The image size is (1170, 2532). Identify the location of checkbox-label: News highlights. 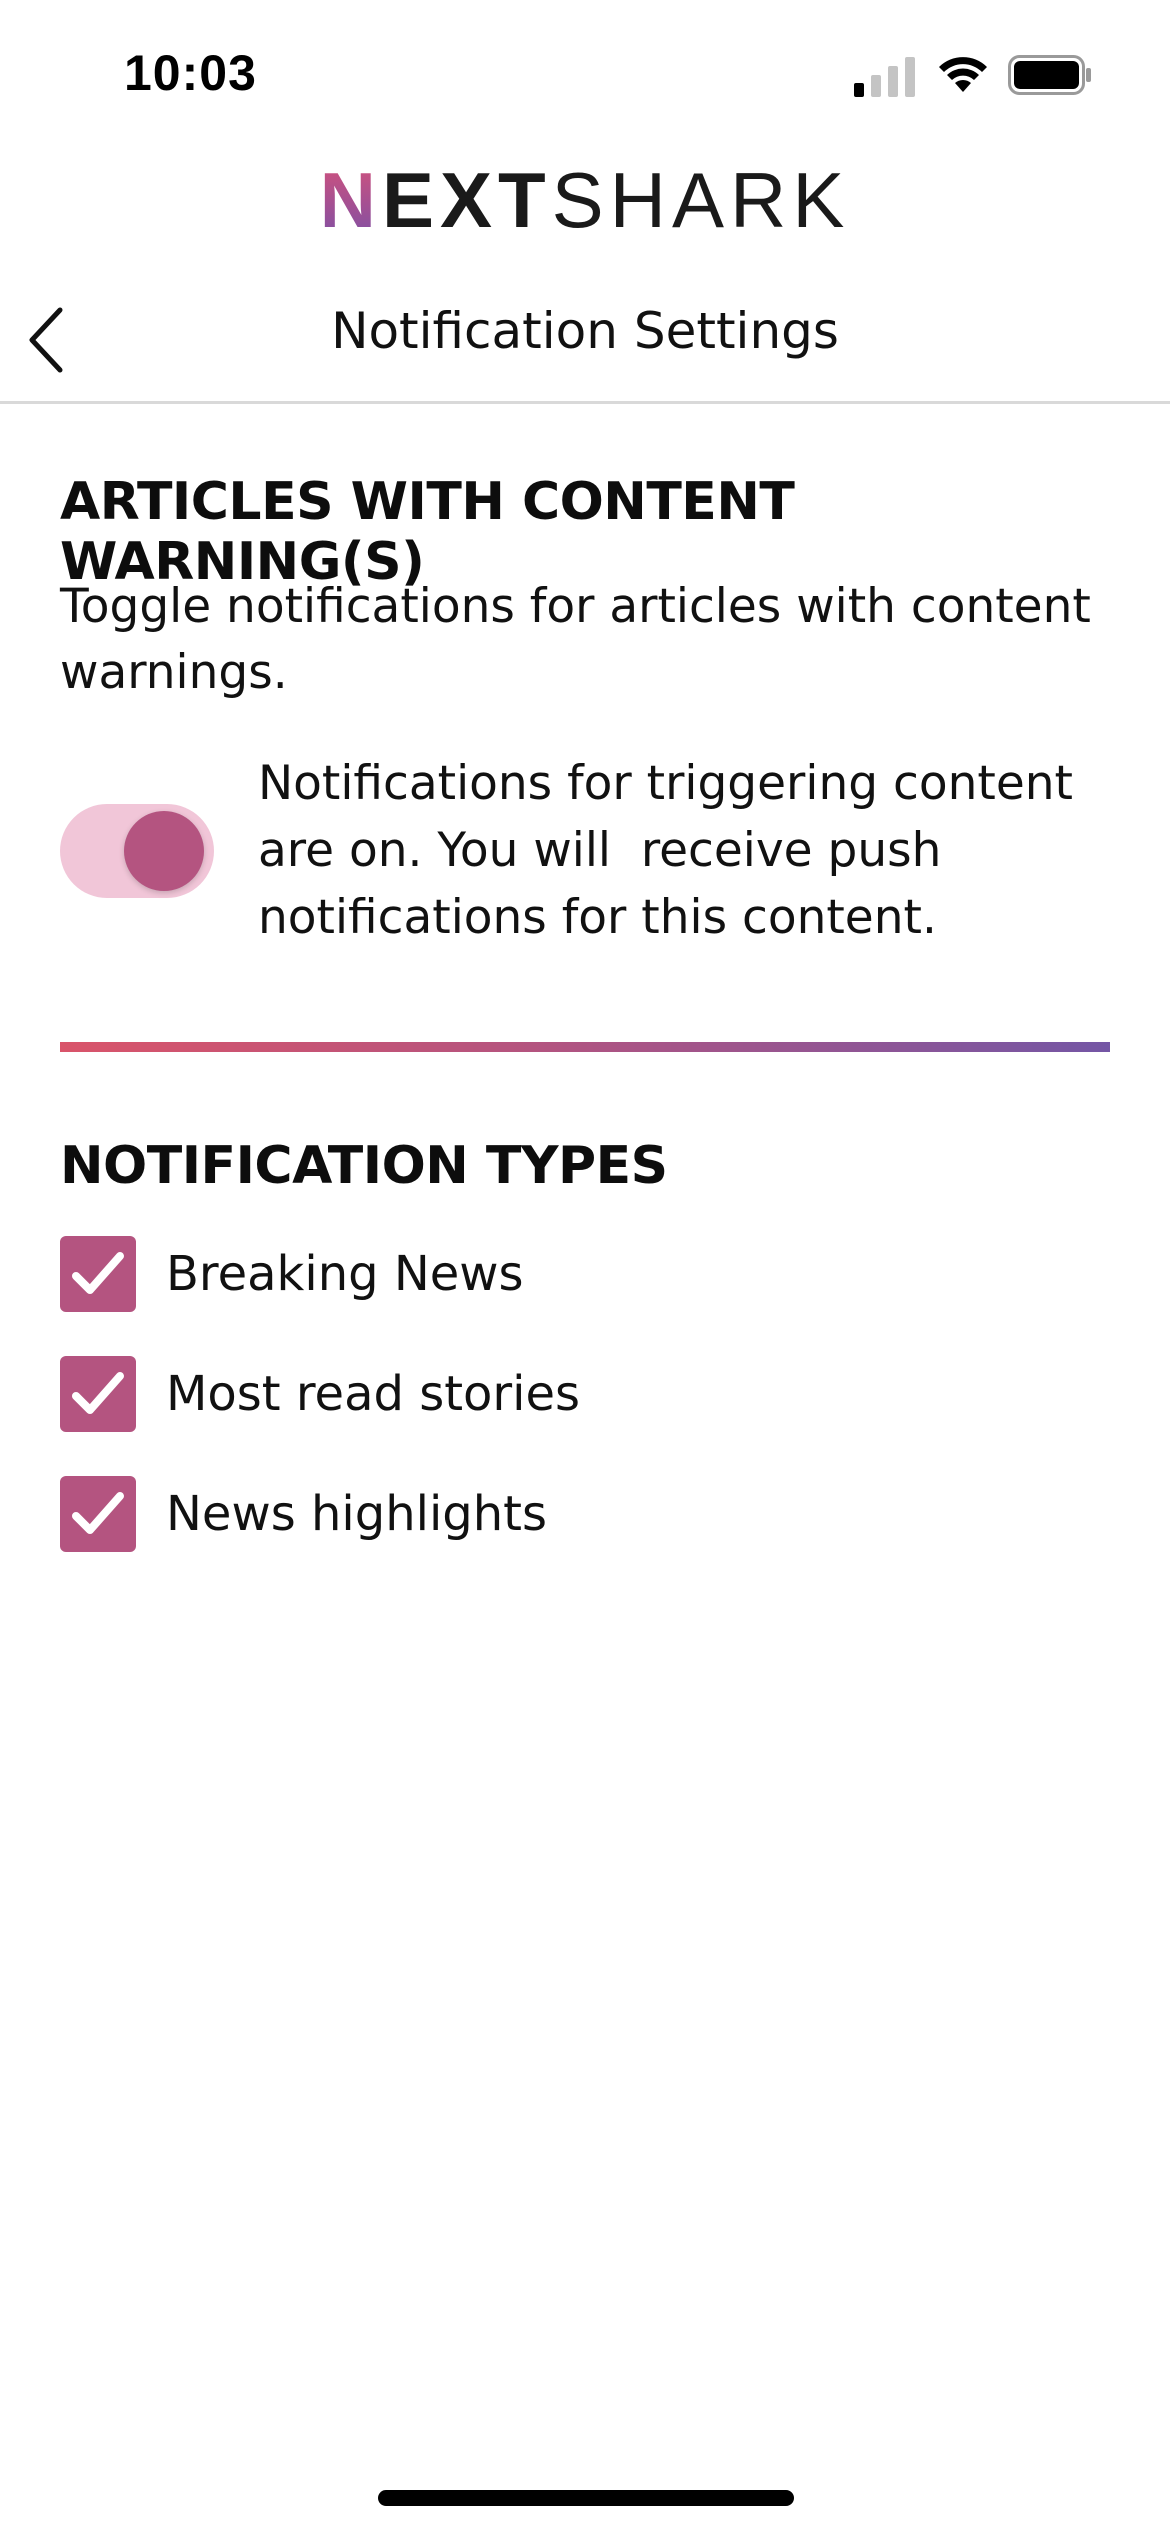
(356, 1514).